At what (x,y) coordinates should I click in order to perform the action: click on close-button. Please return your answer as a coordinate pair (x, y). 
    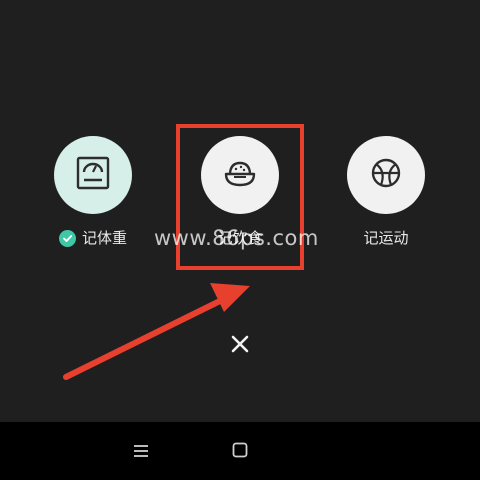
    Looking at the image, I should click on (240, 346).